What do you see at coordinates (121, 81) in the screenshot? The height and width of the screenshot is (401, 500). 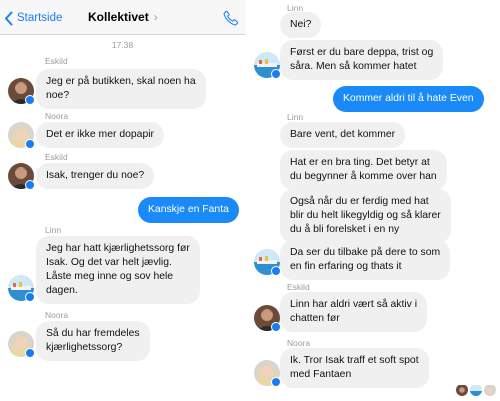 I see `message-line: Jeg er på butikken, skal noen ha` at bounding box center [121, 81].